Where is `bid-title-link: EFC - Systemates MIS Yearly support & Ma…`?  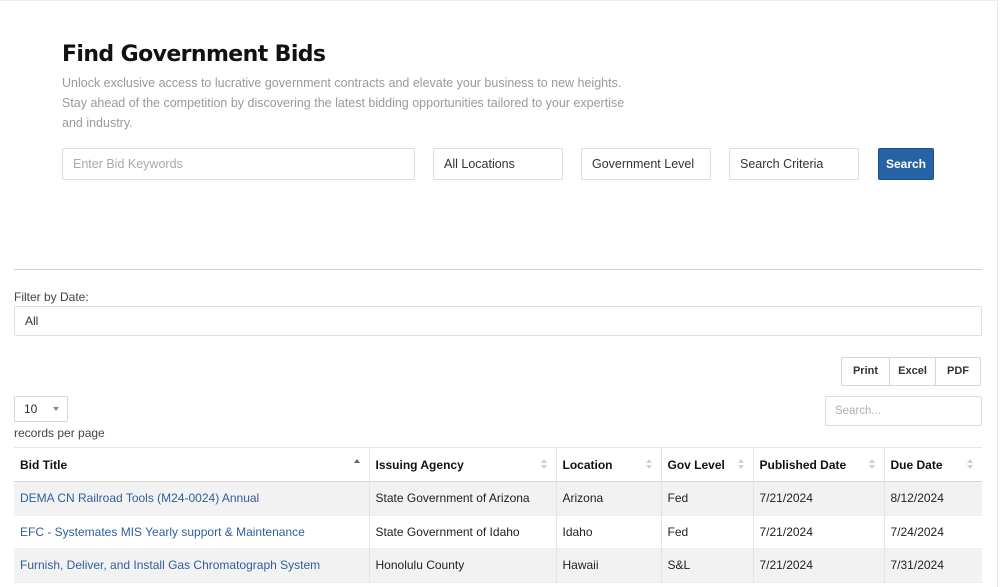
bid-title-link: EFC - Systemates MIS Yearly support & Ma… is located at coordinates (162, 532).